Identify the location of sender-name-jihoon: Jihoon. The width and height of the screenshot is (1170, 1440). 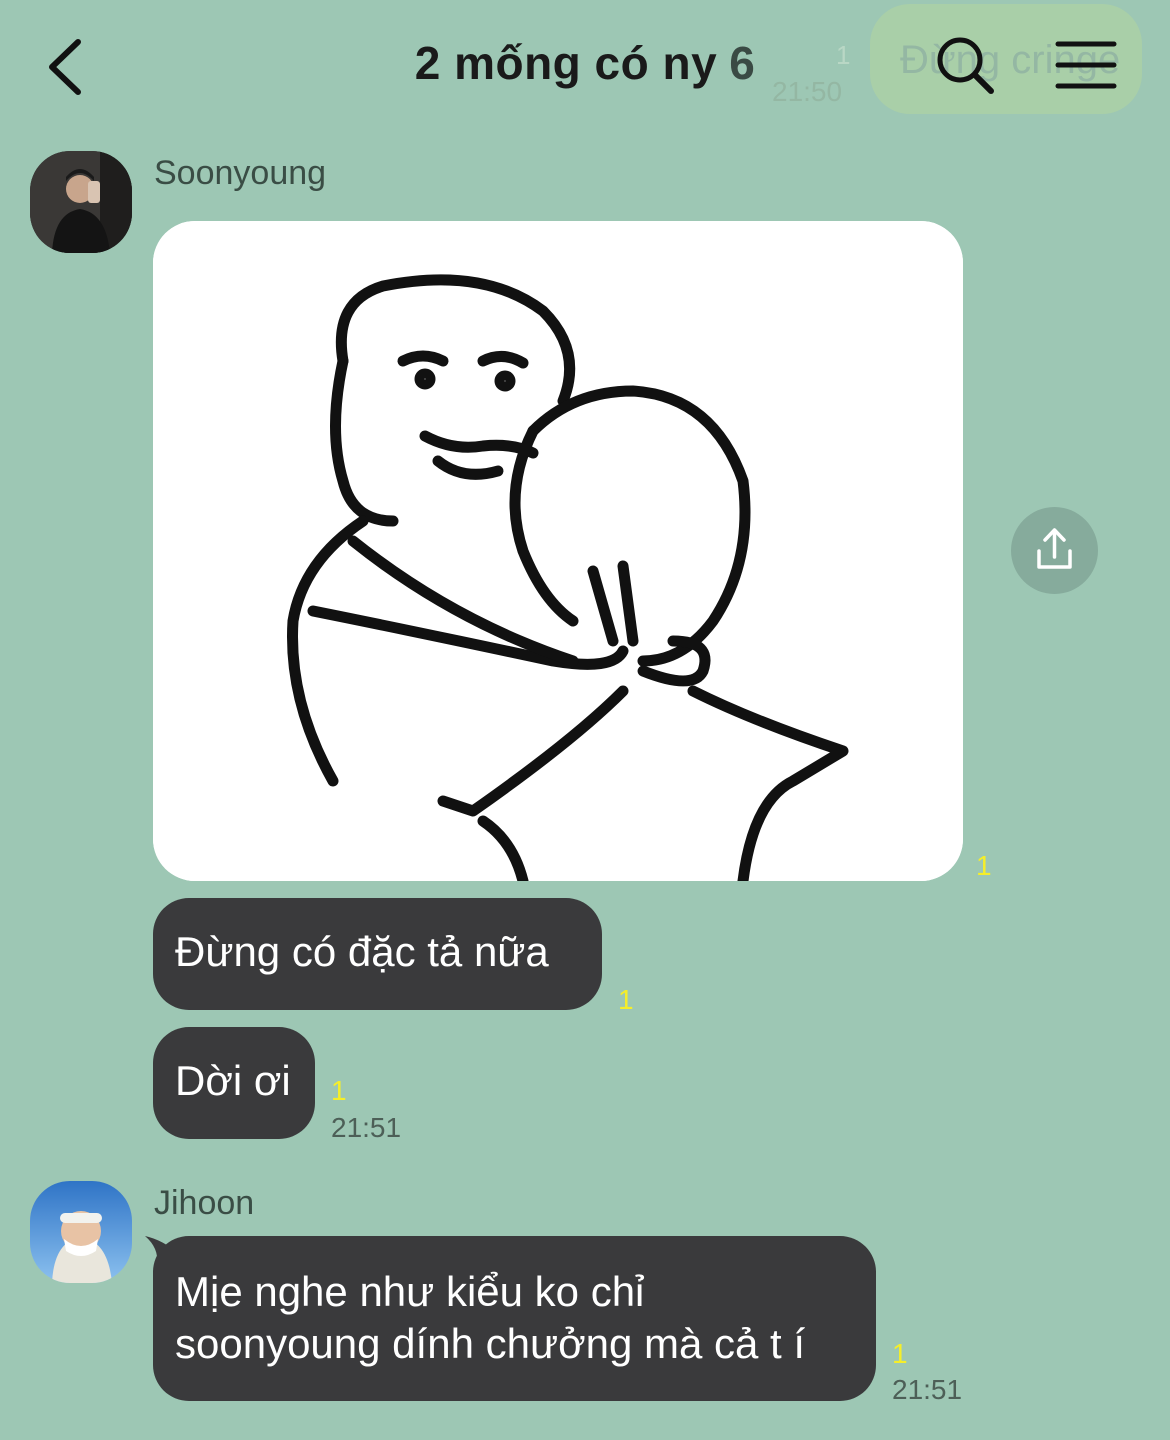
(204, 1203).